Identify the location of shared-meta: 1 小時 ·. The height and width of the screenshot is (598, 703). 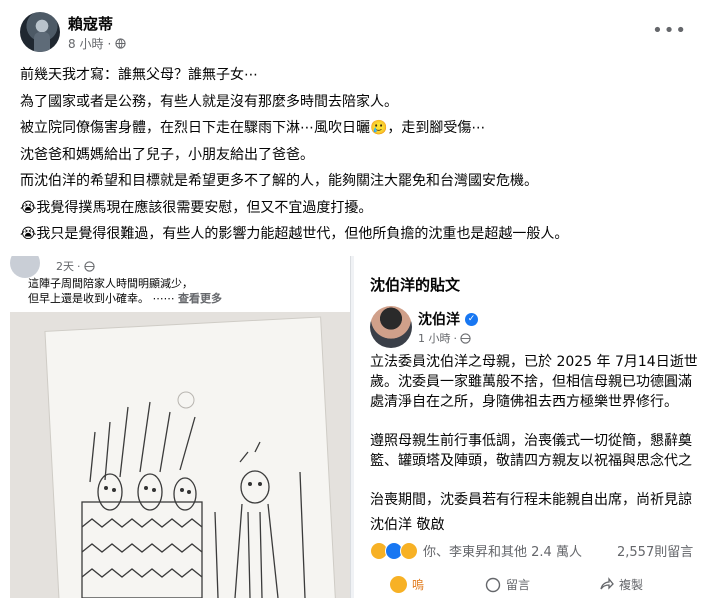
(444, 338).